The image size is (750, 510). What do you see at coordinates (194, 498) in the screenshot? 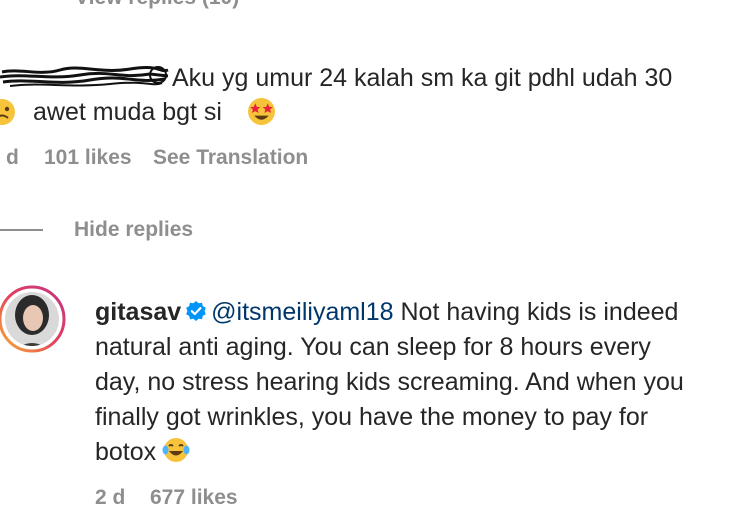
I see `reply-likes-count: 677 likes` at bounding box center [194, 498].